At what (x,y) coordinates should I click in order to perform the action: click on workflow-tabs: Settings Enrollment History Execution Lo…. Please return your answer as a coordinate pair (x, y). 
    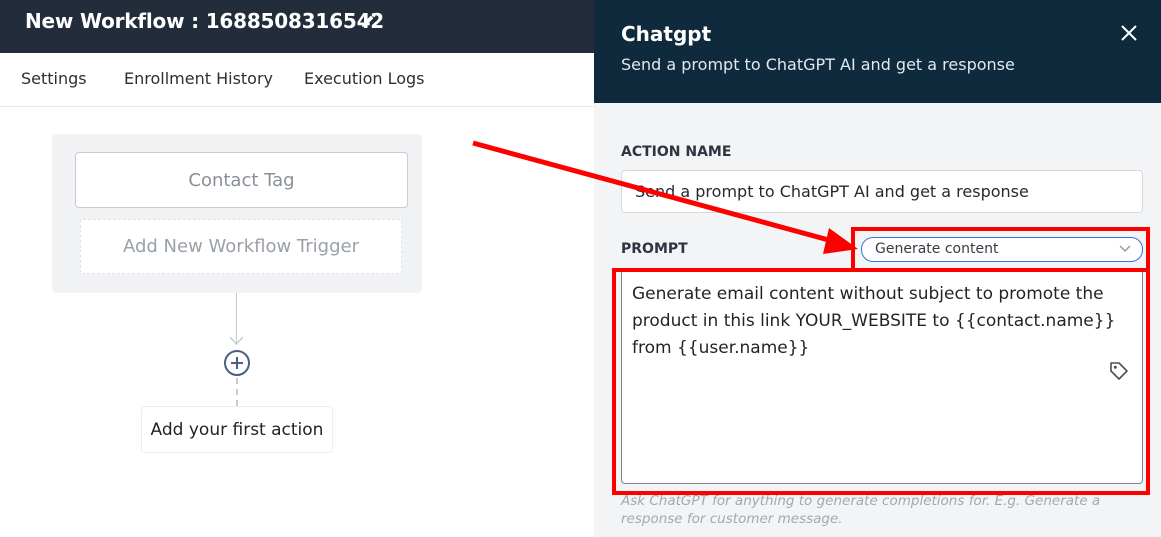
    Looking at the image, I should click on (297, 80).